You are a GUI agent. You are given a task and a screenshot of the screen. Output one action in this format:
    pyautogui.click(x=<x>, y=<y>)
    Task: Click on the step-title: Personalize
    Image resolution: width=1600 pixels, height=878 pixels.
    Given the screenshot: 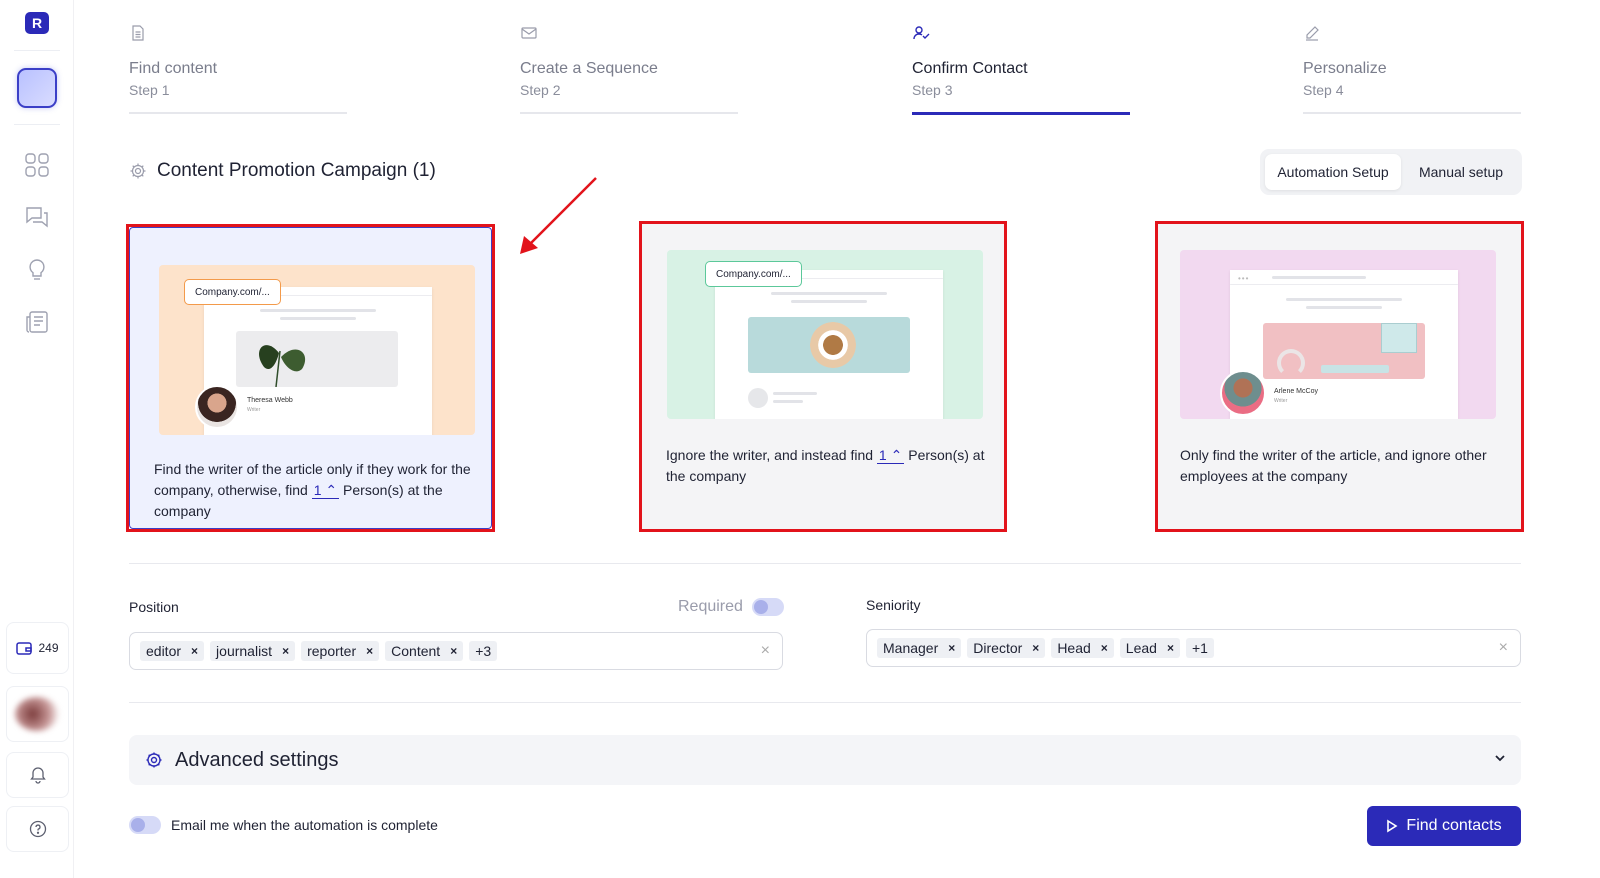 What is the action you would take?
    pyautogui.click(x=1345, y=68)
    